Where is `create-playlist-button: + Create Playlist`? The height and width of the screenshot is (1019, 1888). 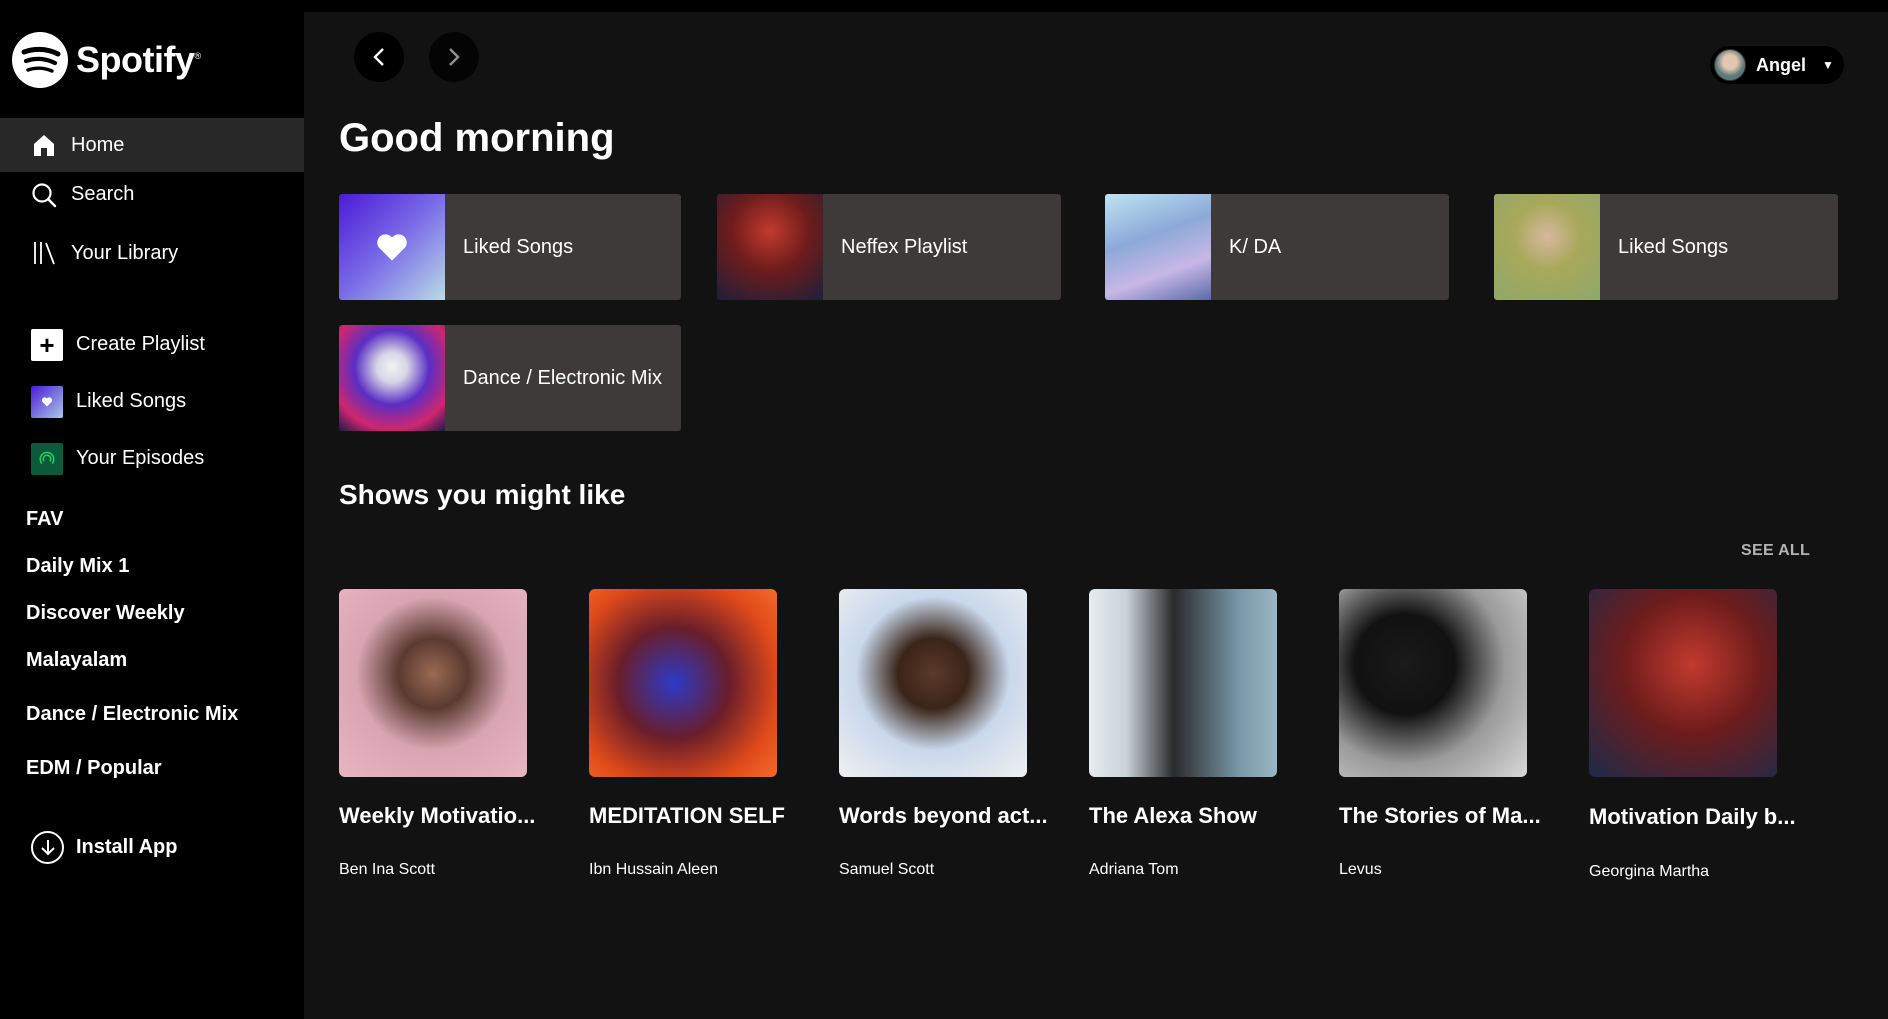 create-playlist-button: + Create Playlist is located at coordinates (152, 344).